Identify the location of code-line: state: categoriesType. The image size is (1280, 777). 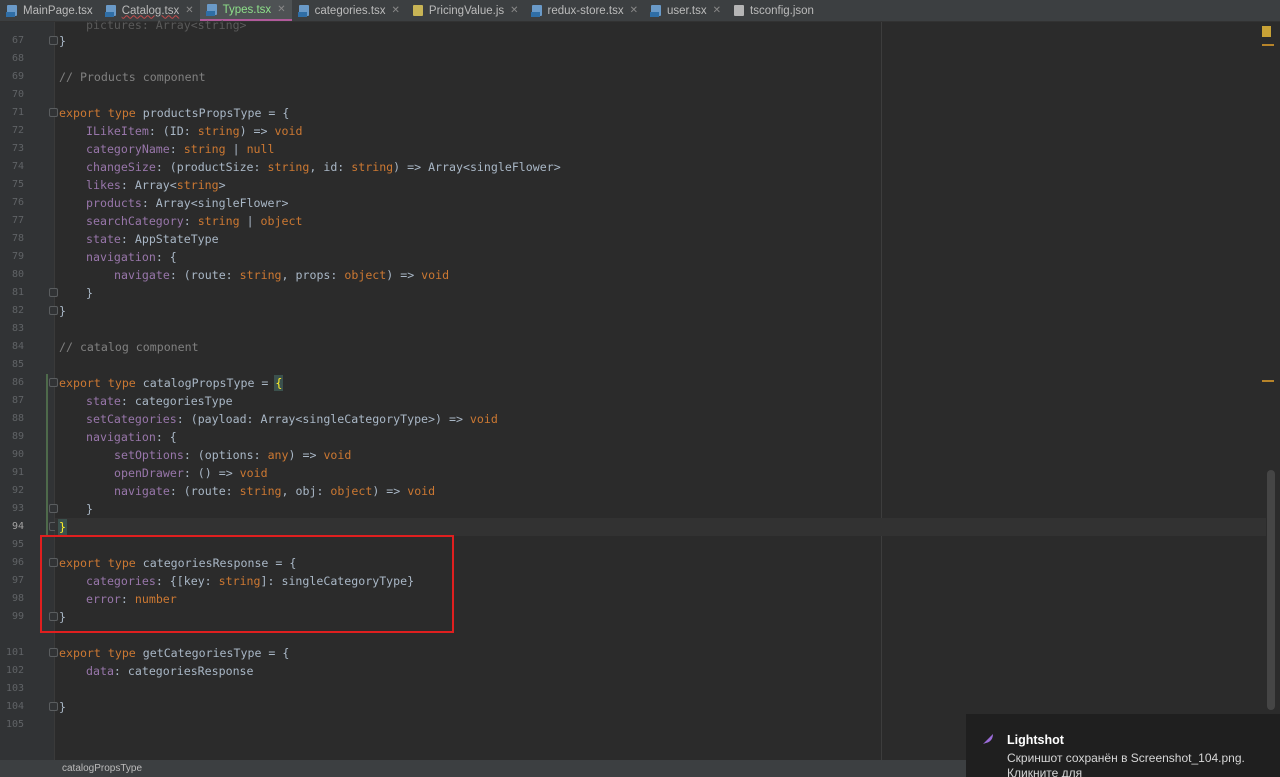
(159, 401).